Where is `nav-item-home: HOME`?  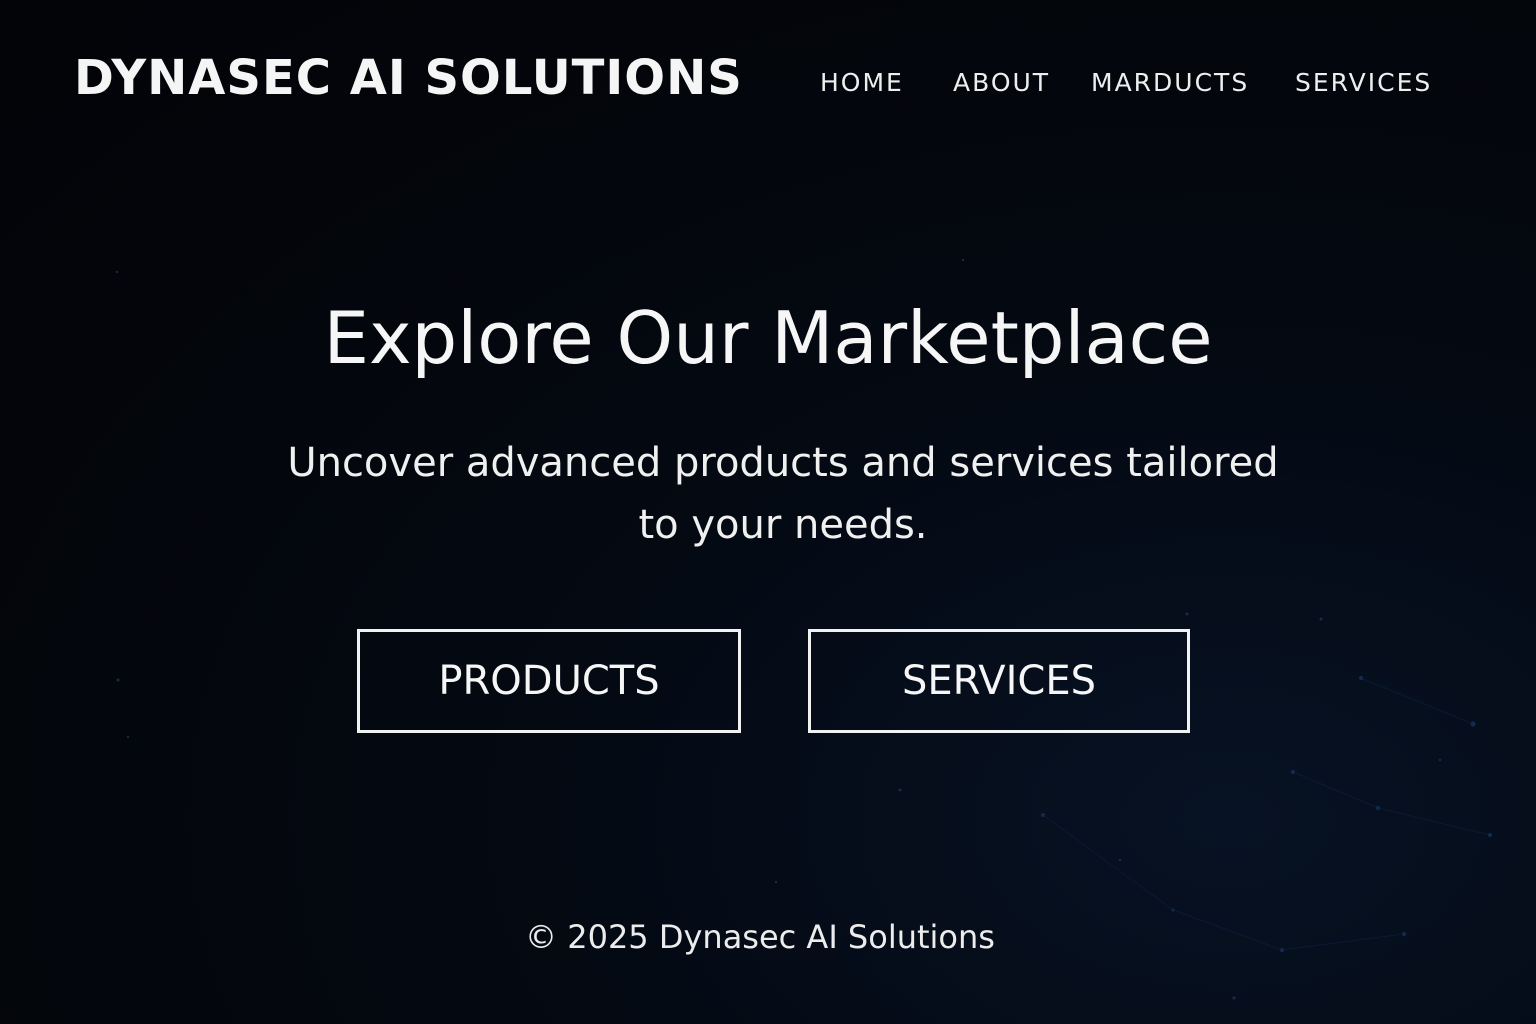 nav-item-home: HOME is located at coordinates (862, 82).